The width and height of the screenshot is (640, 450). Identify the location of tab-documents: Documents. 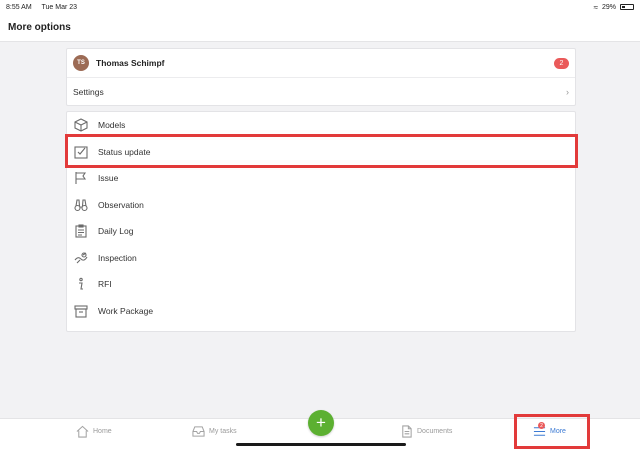
(426, 431).